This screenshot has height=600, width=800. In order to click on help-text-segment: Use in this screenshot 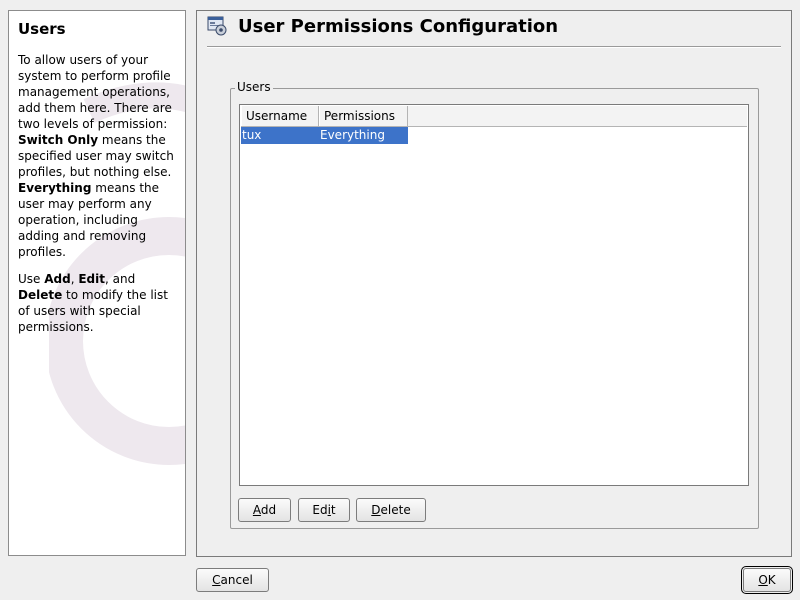, I will do `click(31, 279)`.